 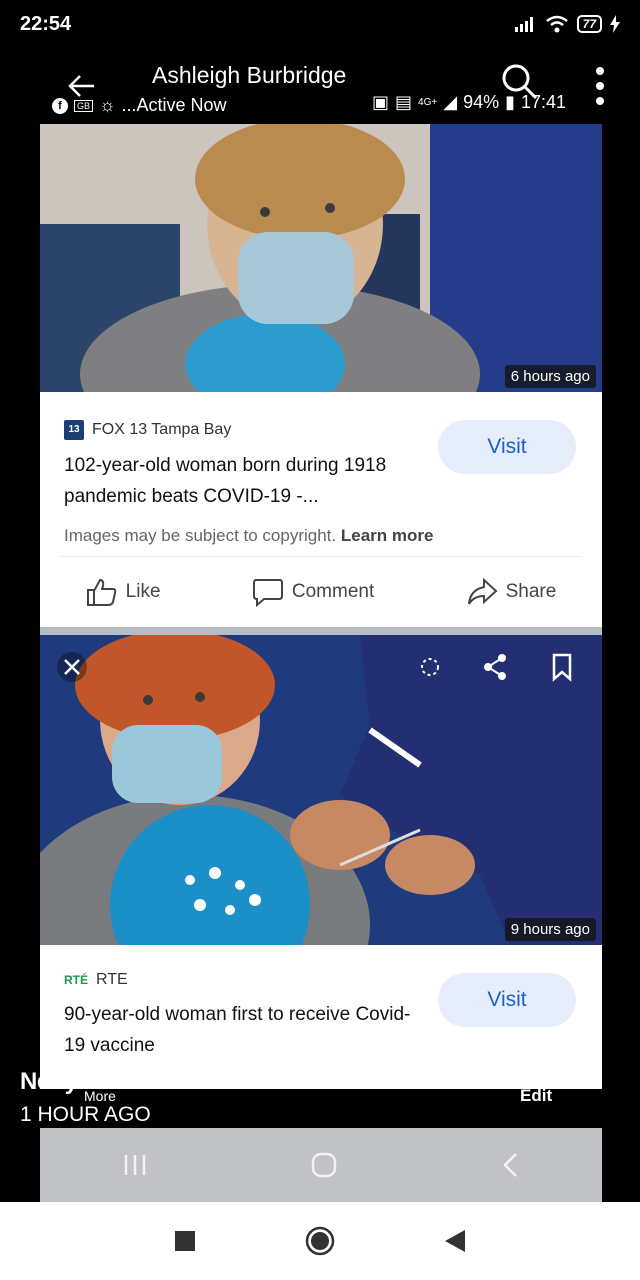 I want to click on like-button: Like, so click(x=123, y=592).